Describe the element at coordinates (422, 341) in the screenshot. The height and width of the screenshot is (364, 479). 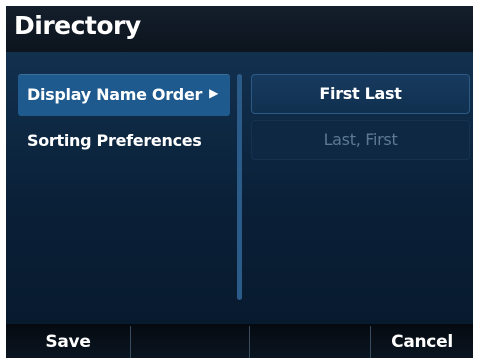
I see `cancel-softkey: Cancel` at that location.